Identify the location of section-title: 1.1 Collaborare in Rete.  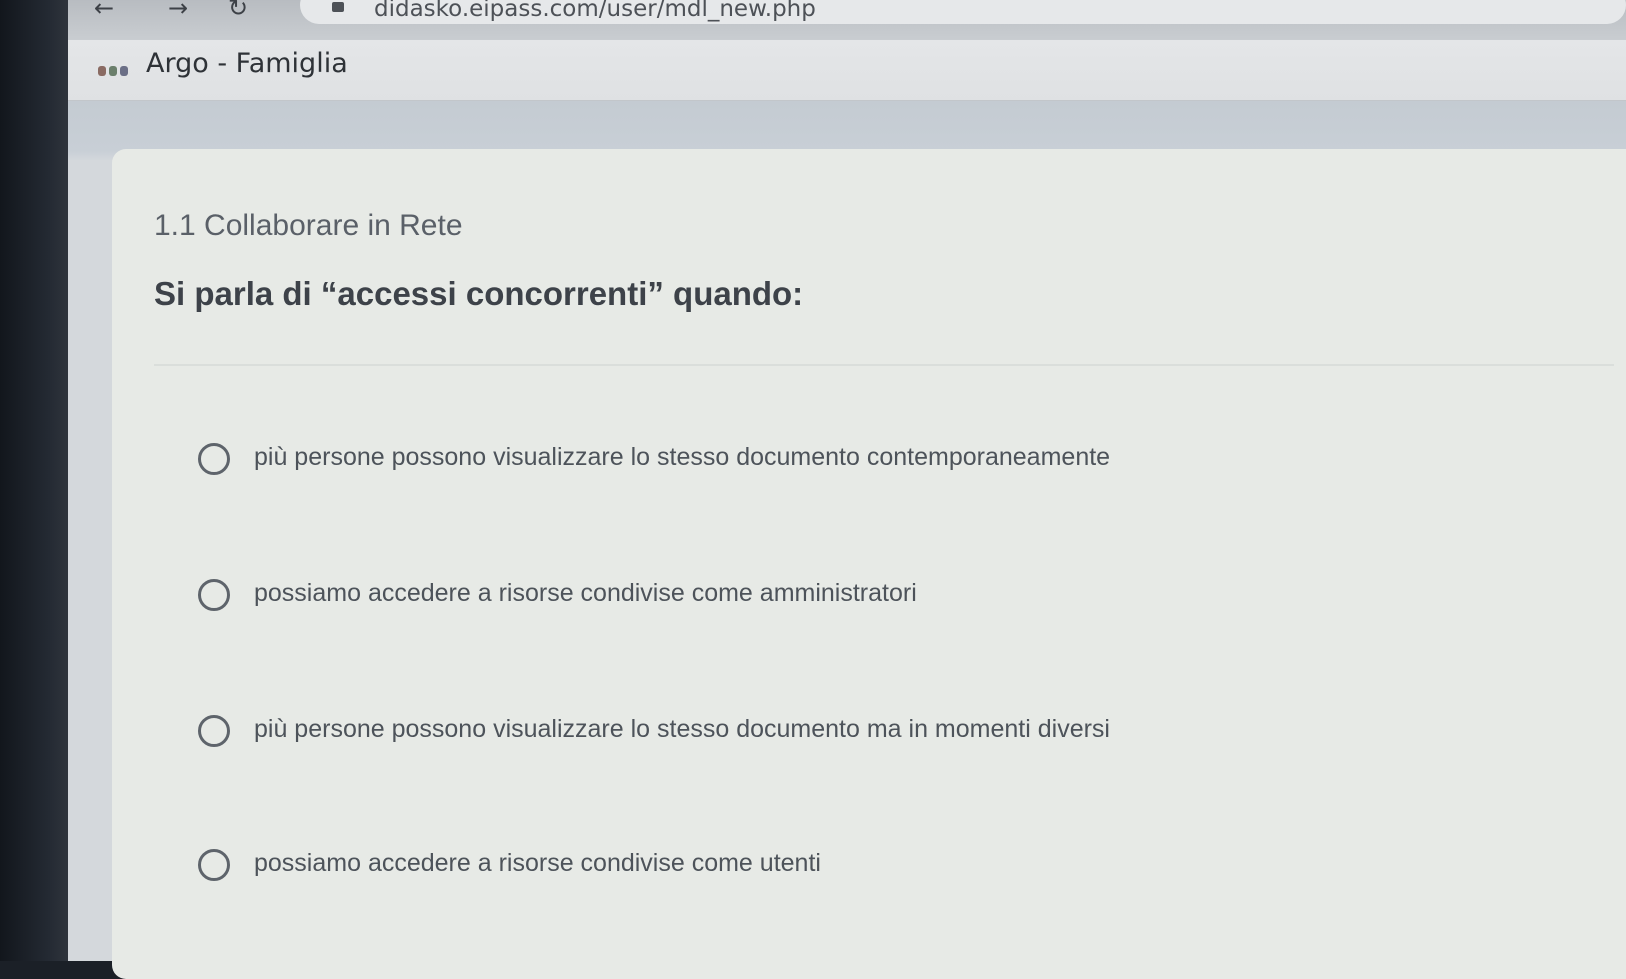
(308, 225).